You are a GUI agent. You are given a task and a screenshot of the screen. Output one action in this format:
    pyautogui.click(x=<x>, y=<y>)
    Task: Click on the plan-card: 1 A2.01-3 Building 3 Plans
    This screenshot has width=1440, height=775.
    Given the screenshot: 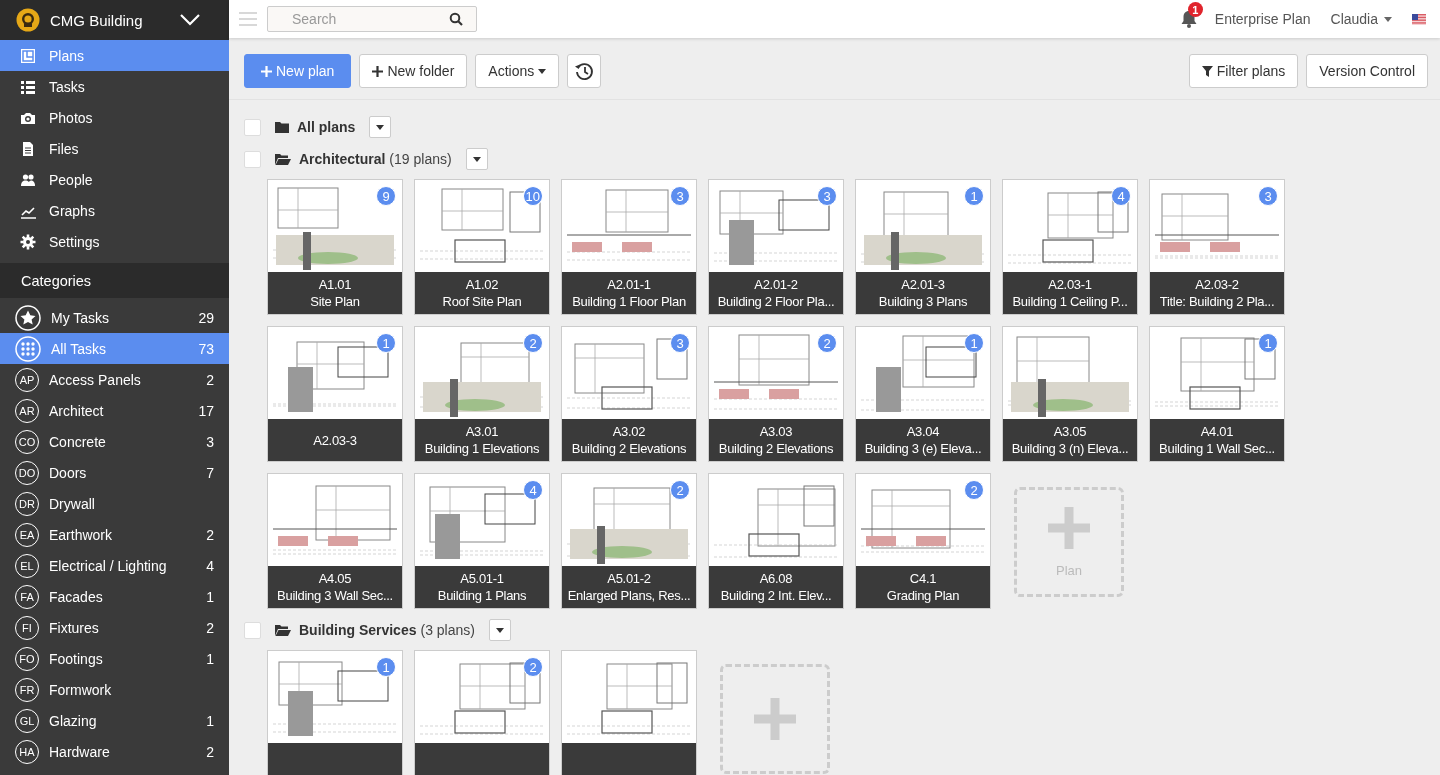 What is the action you would take?
    pyautogui.click(x=923, y=247)
    